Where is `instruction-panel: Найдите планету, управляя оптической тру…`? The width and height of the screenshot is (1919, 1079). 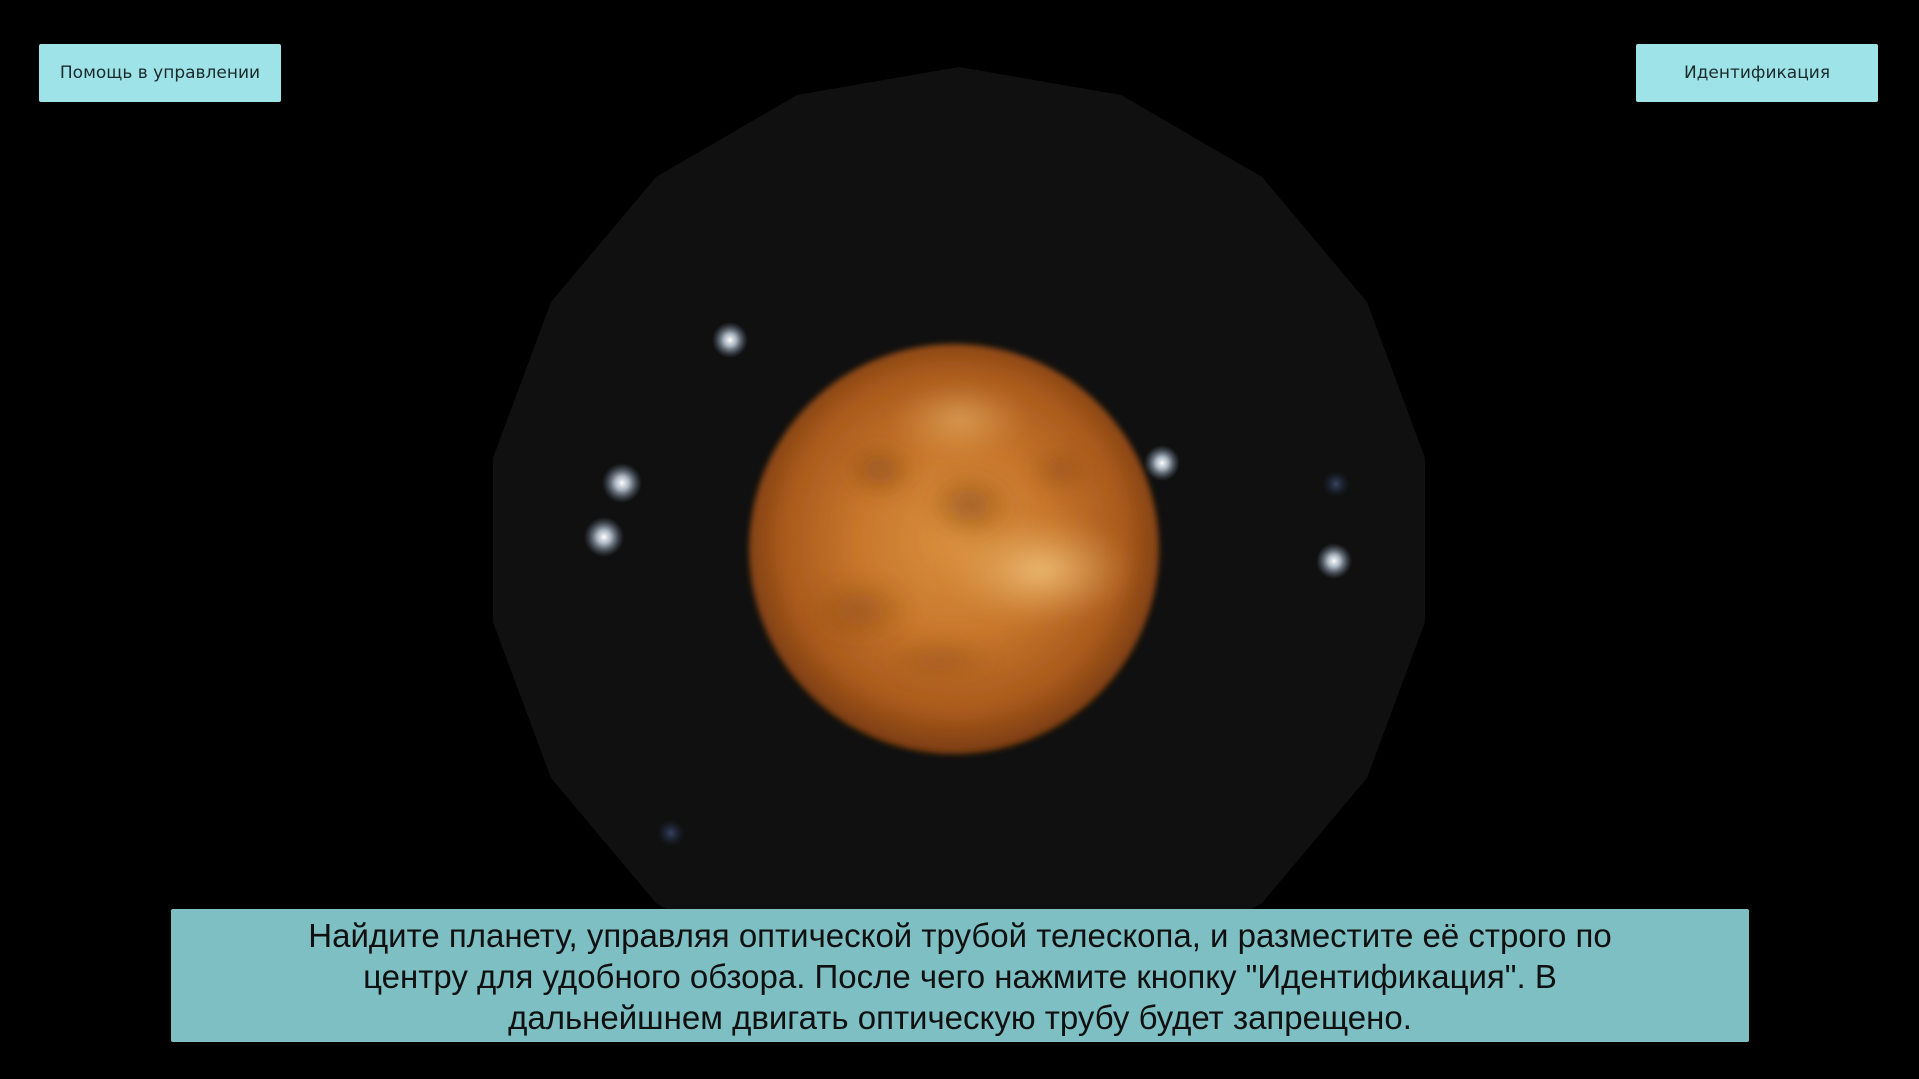 instruction-panel: Найдите планету, управляя оптической тру… is located at coordinates (960, 975).